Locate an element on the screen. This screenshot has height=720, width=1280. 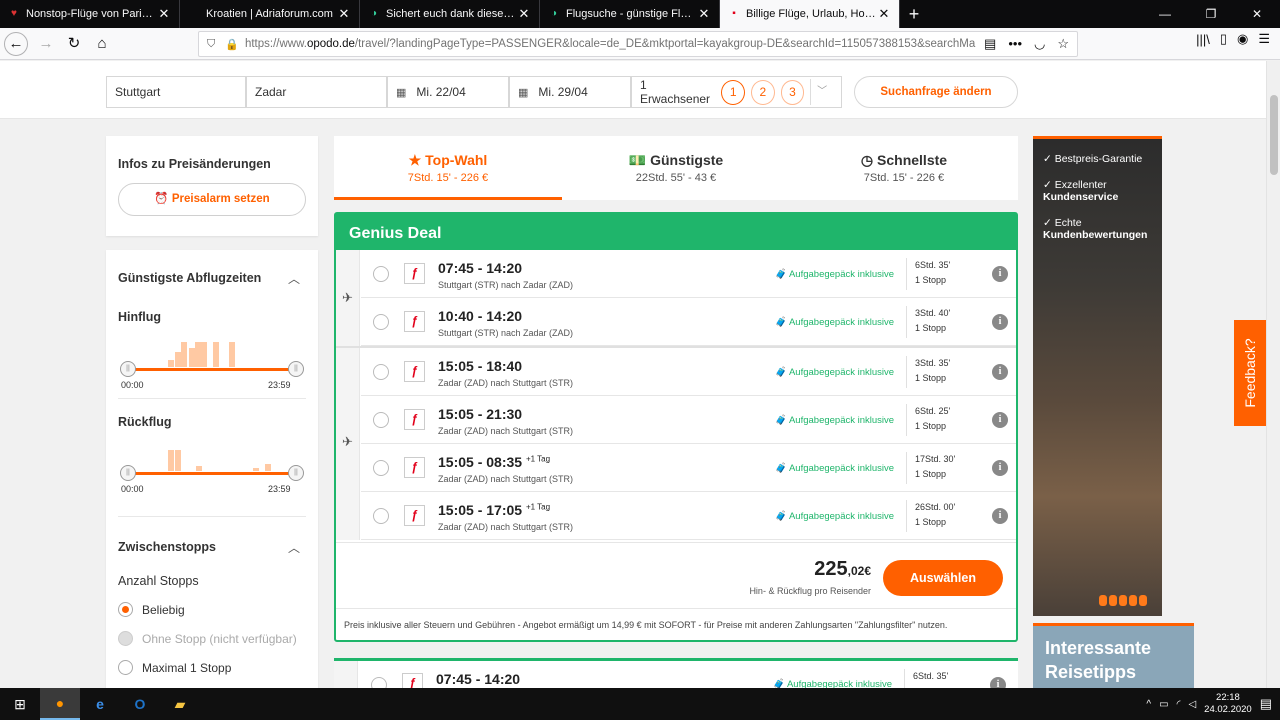
slider-track is located at coordinates (211, 473).